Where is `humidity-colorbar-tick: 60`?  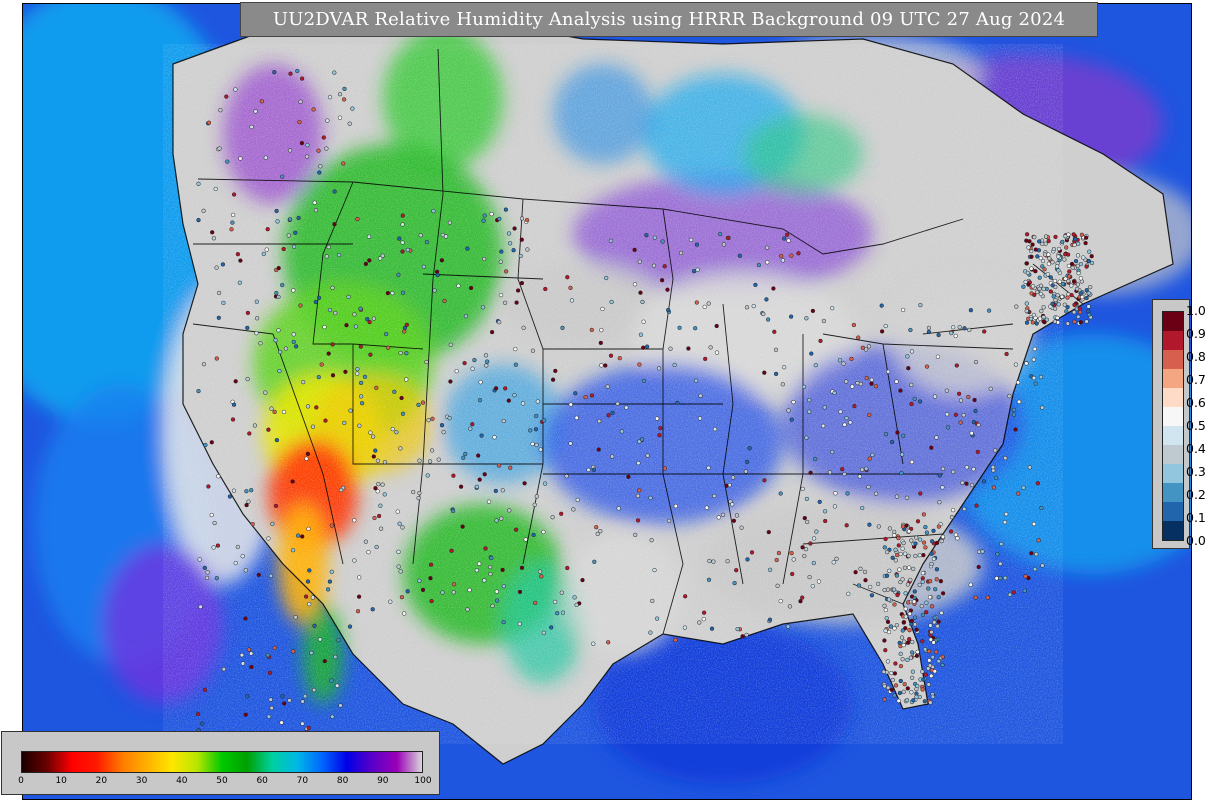 humidity-colorbar-tick: 60 is located at coordinates (262, 781).